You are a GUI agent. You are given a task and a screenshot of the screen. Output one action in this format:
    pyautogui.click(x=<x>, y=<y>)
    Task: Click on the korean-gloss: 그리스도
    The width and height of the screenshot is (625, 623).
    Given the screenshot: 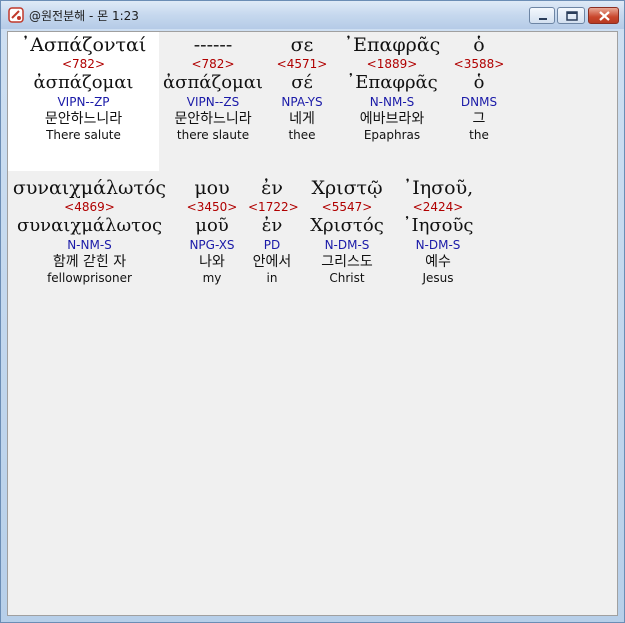 What is the action you would take?
    pyautogui.click(x=347, y=262)
    